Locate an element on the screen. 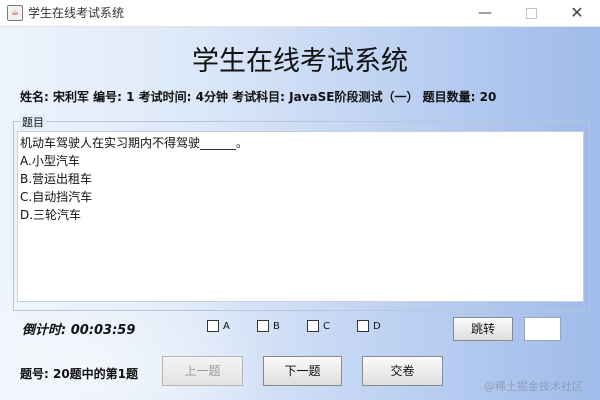 Image resolution: width=600 pixels, height=400 pixels. next-question-button: 下一题 is located at coordinates (302, 371).